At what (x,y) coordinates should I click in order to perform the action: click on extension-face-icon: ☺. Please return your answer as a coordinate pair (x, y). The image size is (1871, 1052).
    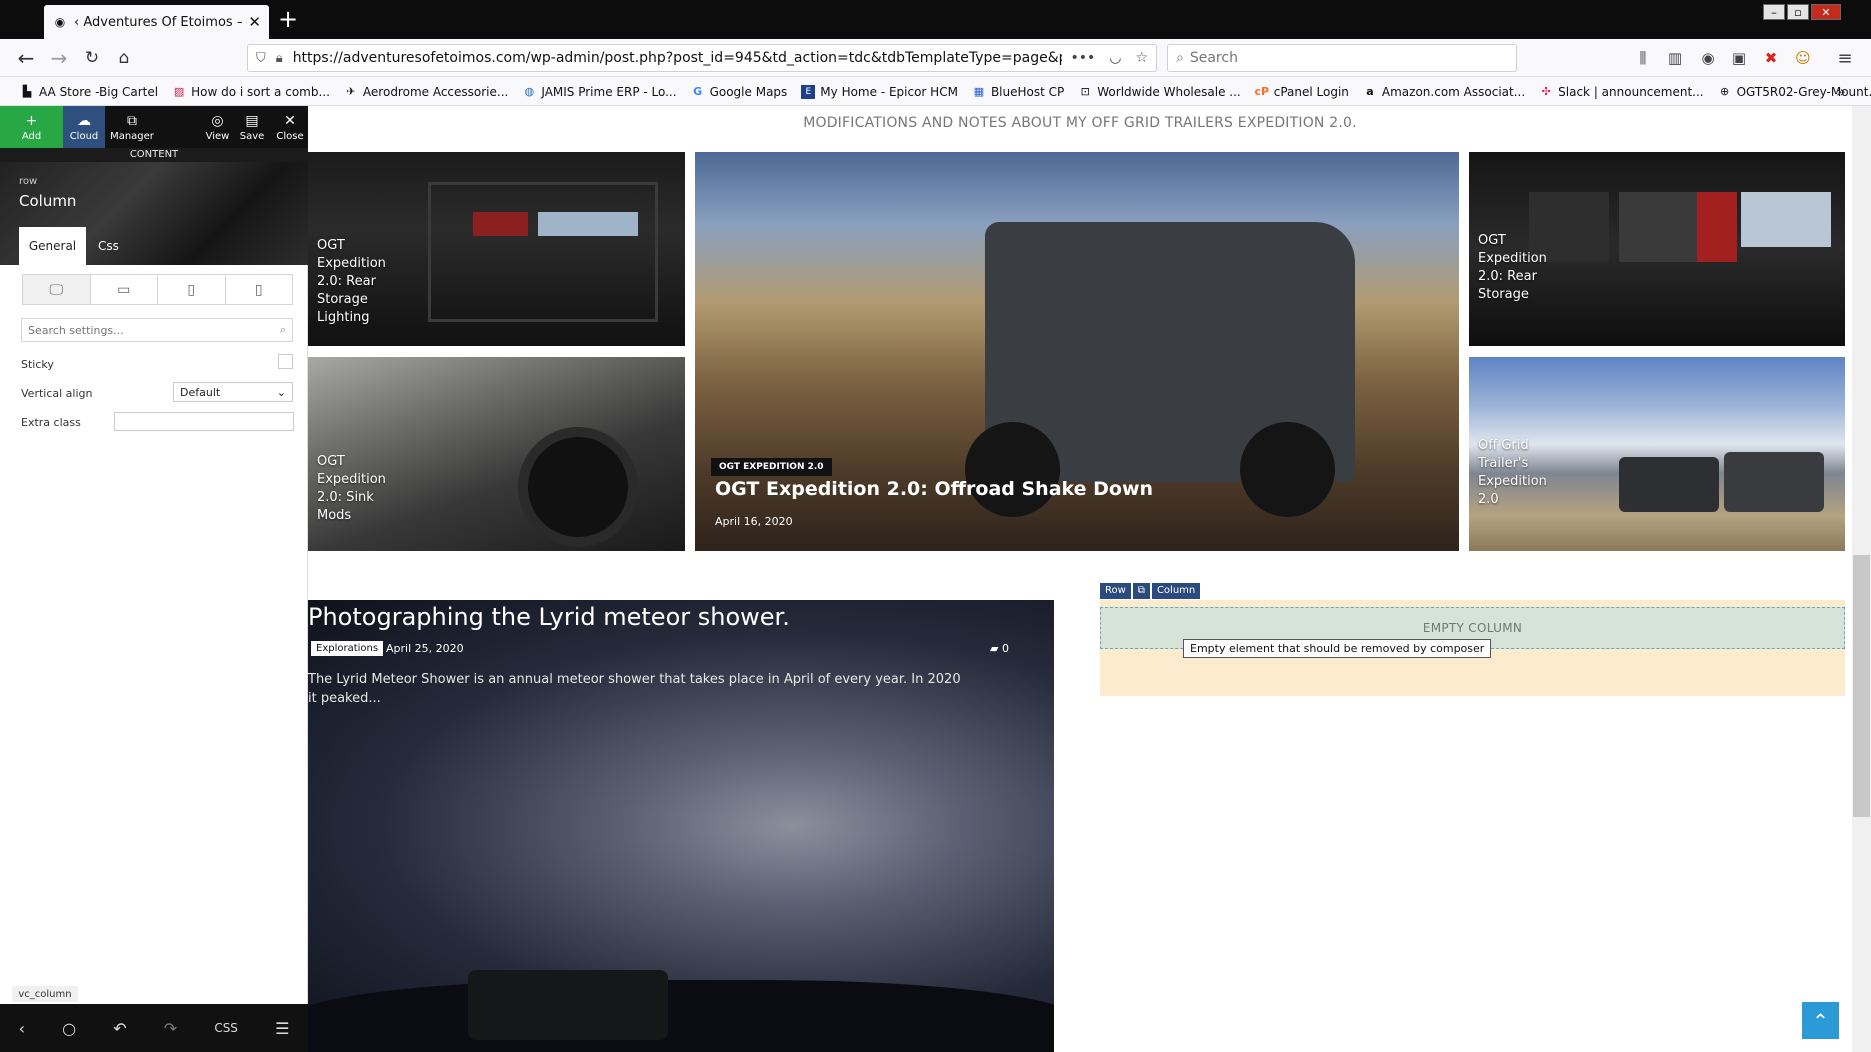
    Looking at the image, I should click on (1803, 58).